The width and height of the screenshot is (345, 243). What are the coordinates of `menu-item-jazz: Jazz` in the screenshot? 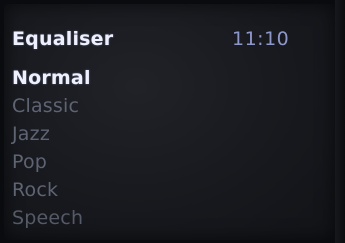 It's located at (51, 136).